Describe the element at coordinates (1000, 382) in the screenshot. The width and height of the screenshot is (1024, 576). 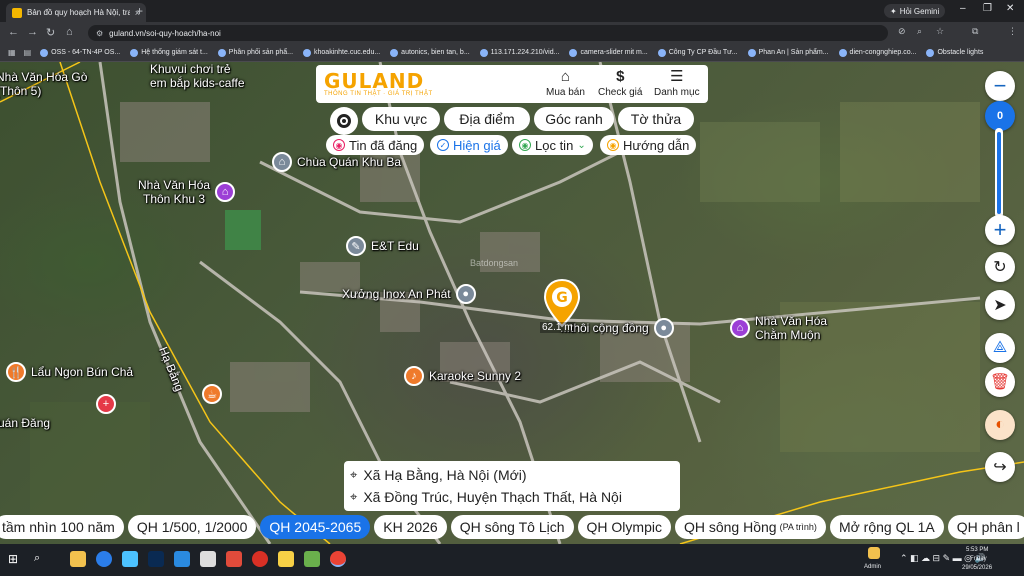
I see `trash-icon: 🗑` at that location.